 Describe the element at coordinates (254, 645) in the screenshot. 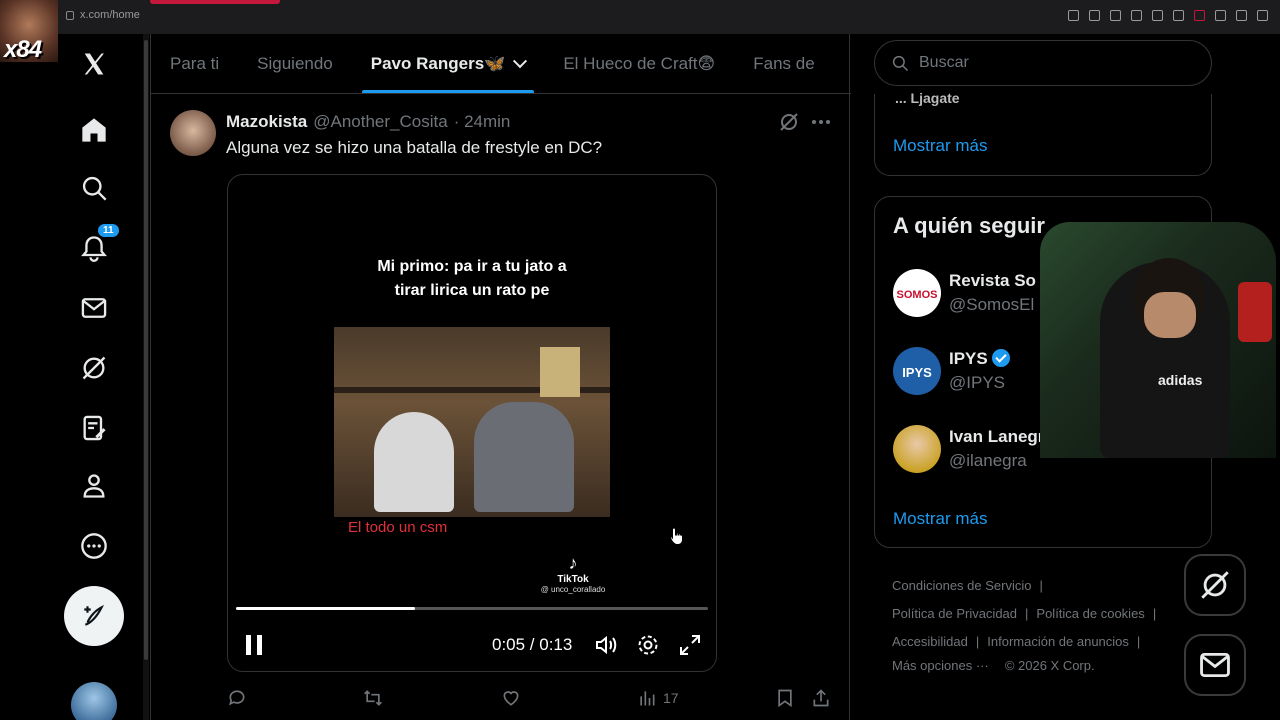

I see `pause-icon` at that location.